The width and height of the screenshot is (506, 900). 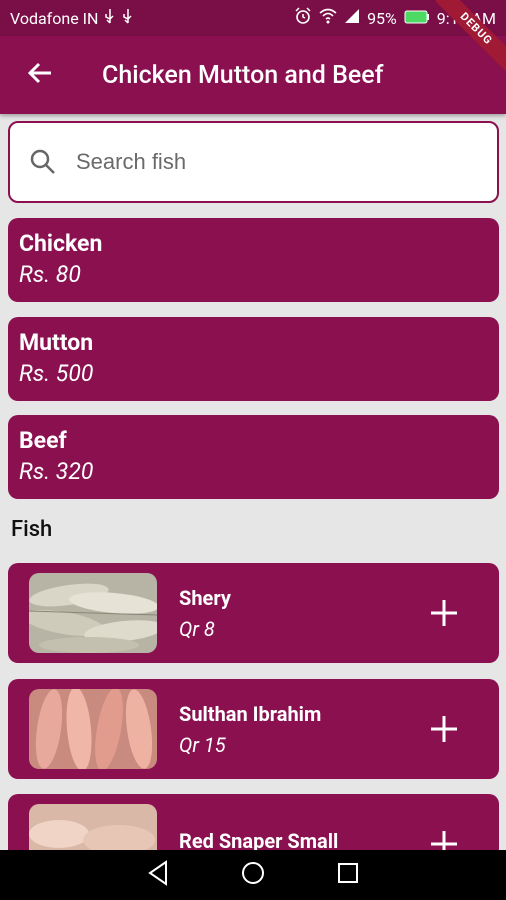 I want to click on back-button, so click(x=40, y=75).